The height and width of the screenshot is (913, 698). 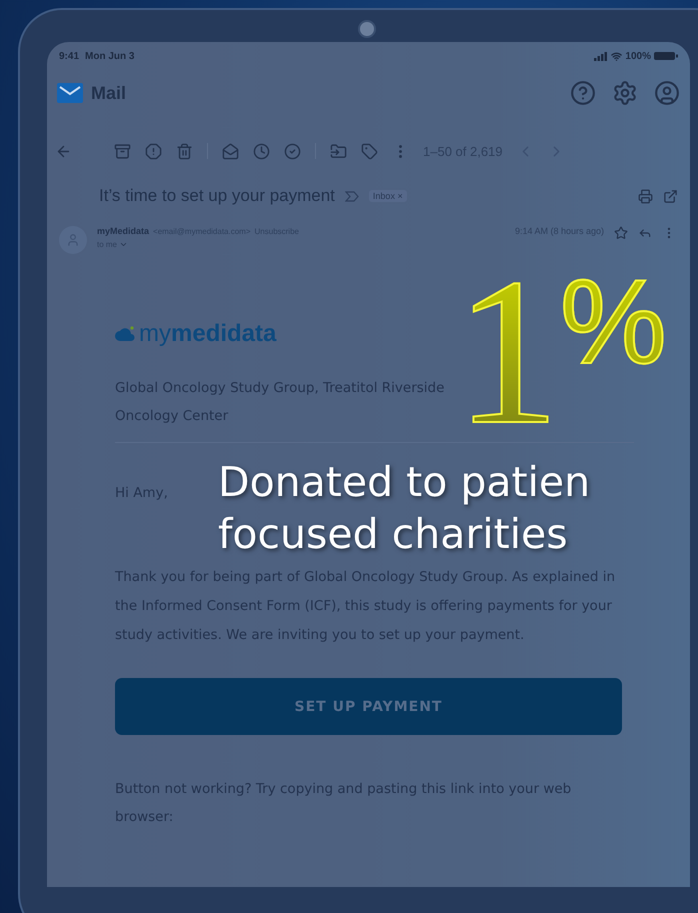 What do you see at coordinates (69, 56) in the screenshot?
I see `status-time: 9:41` at bounding box center [69, 56].